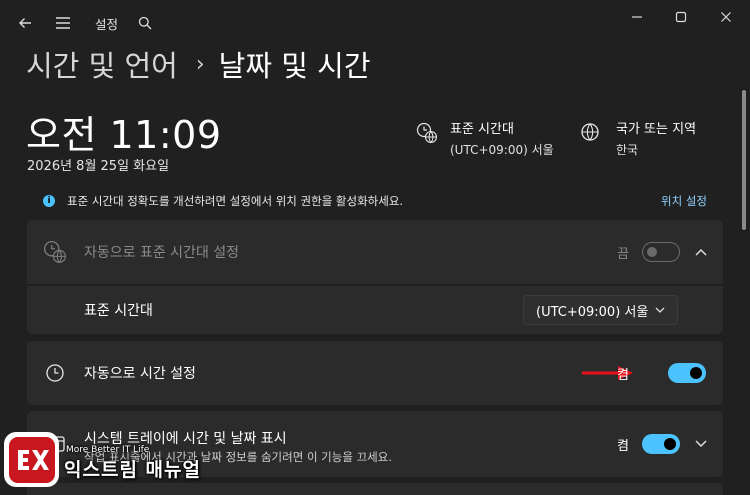 Image resolution: width=750 pixels, height=495 pixels. I want to click on watermark-tagline: More Better IT Life, so click(108, 450).